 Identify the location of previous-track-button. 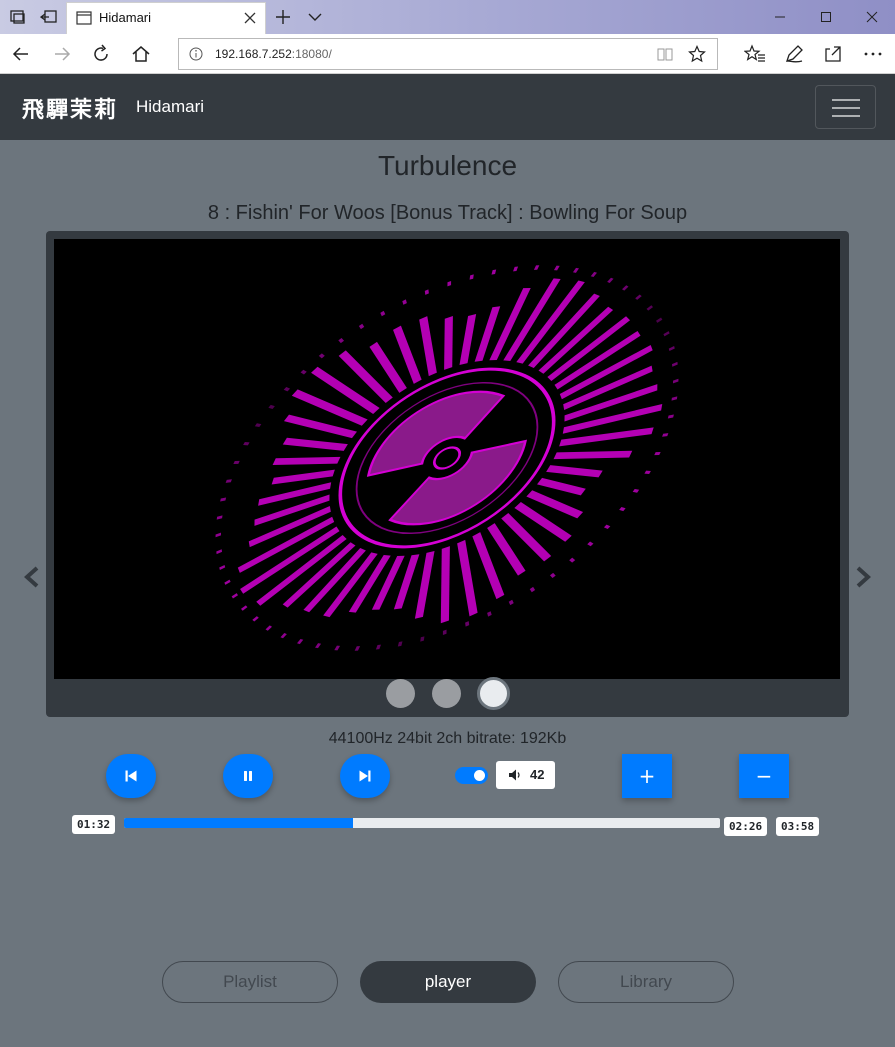
(131, 776).